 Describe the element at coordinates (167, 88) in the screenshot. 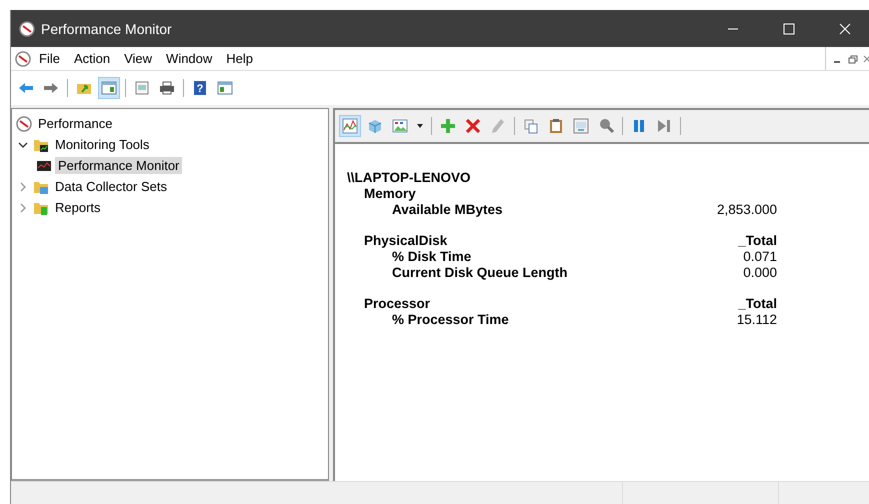

I see `printer-icon` at that location.